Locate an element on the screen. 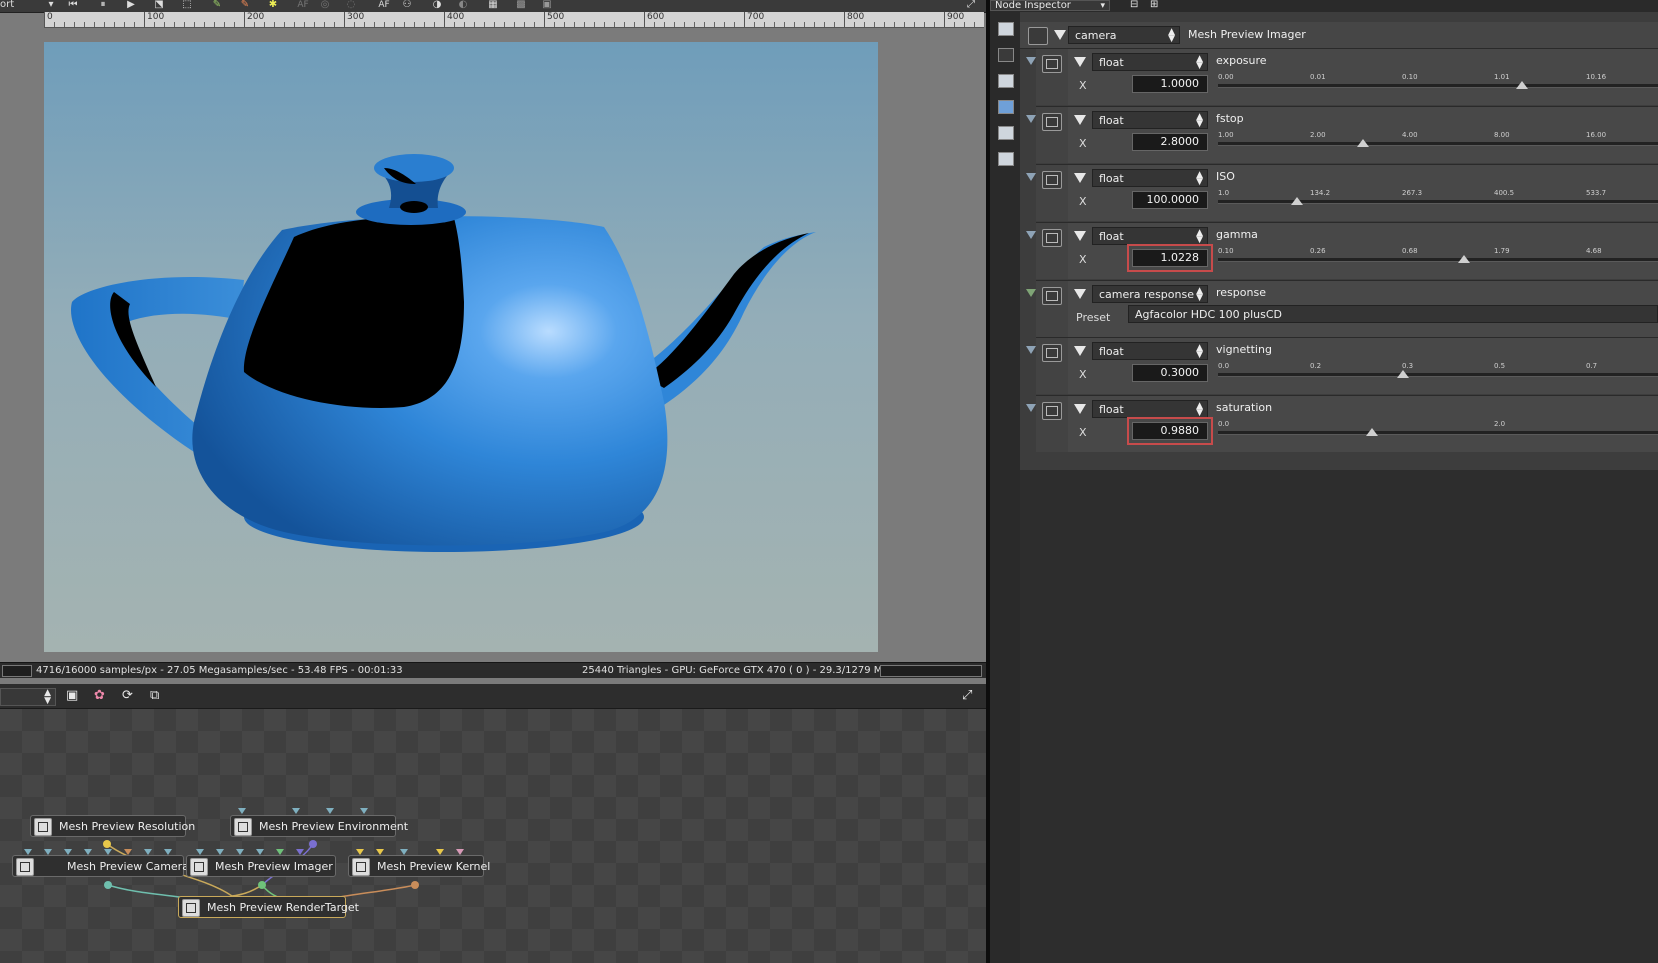  sub-sampling-icon: ◐ is located at coordinates (463, 5).